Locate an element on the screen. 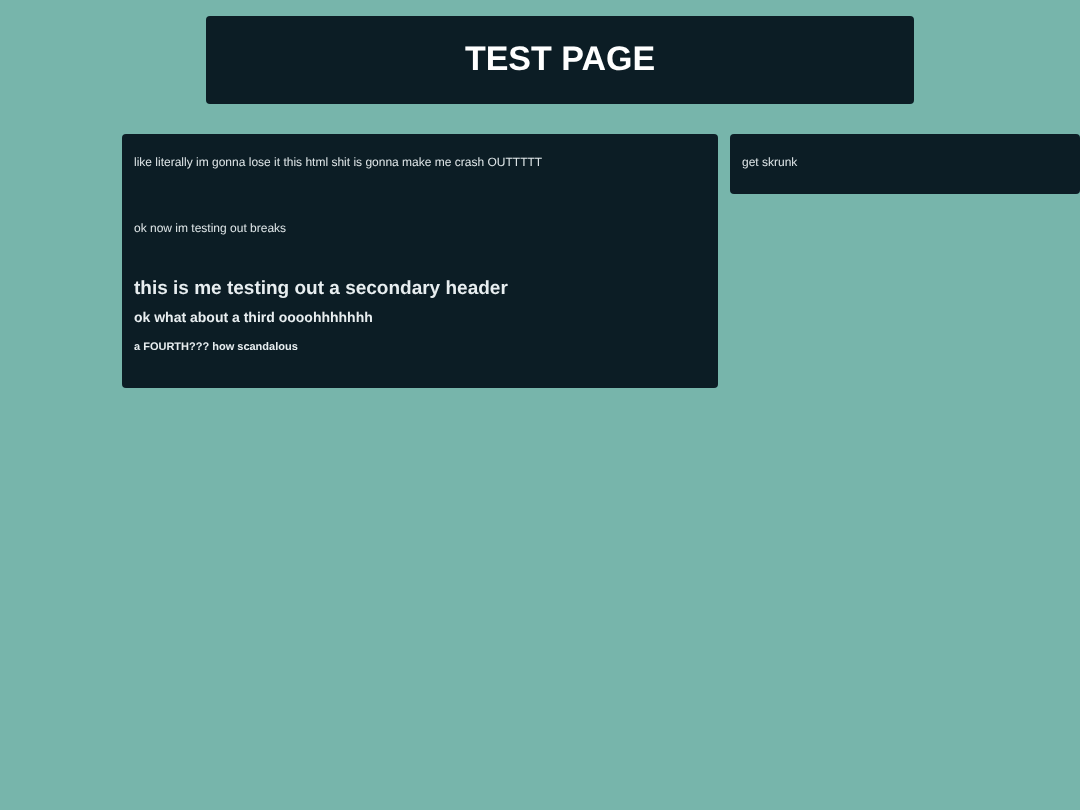 This screenshot has width=1080, height=810. secondary-heading: this is me testing out a secondary header is located at coordinates (322, 290).